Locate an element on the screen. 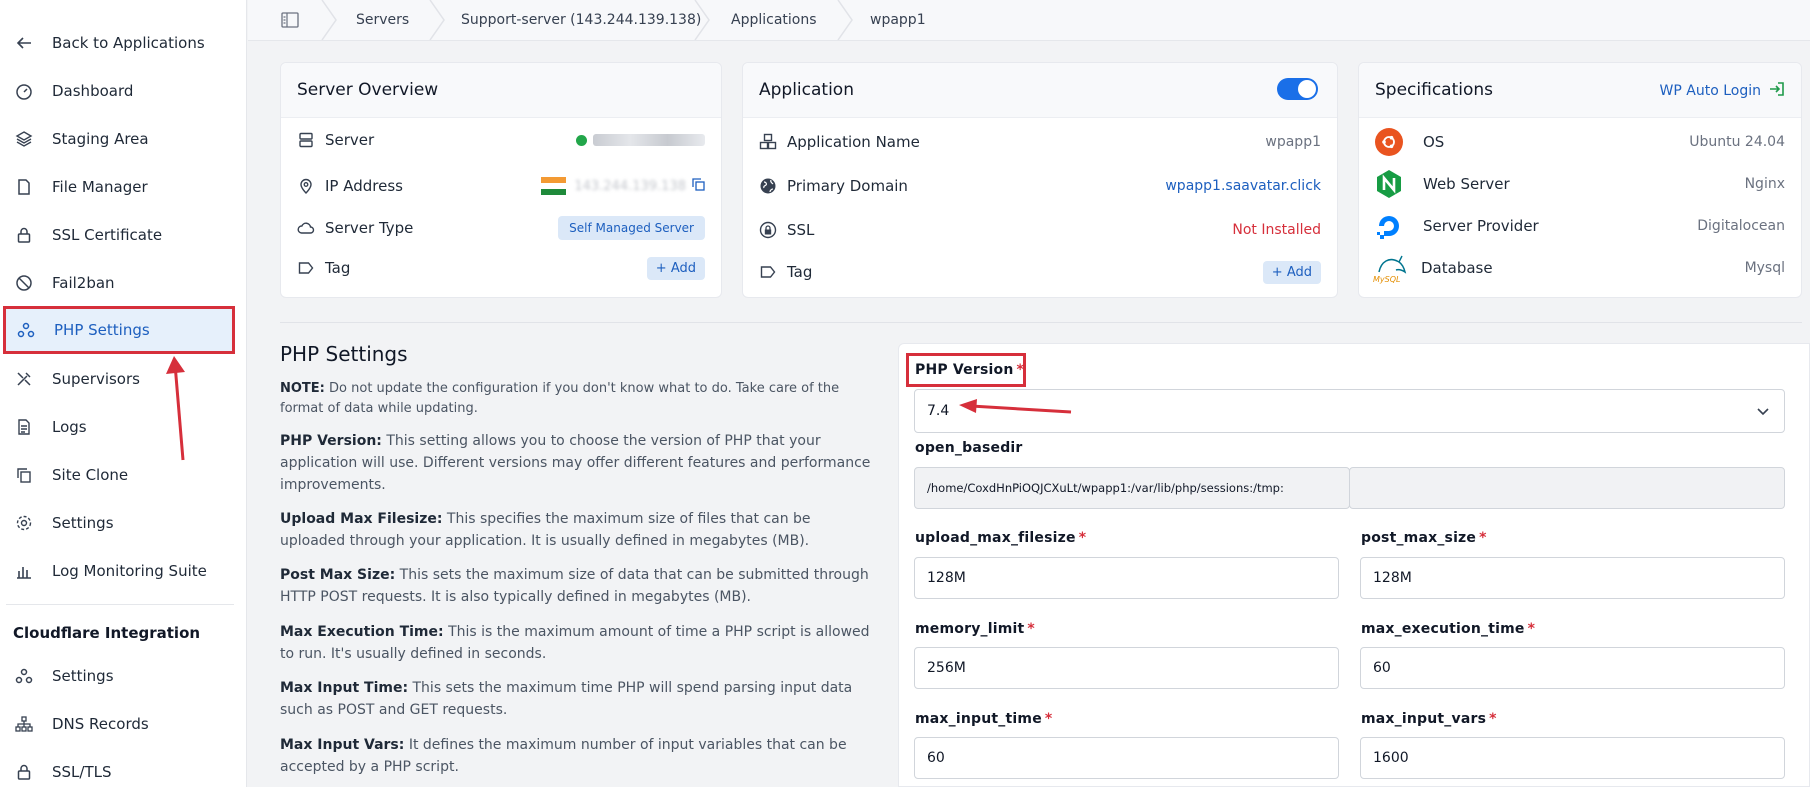 The height and width of the screenshot is (787, 1810). sidebar-item-settings: Settings is located at coordinates (120, 523).